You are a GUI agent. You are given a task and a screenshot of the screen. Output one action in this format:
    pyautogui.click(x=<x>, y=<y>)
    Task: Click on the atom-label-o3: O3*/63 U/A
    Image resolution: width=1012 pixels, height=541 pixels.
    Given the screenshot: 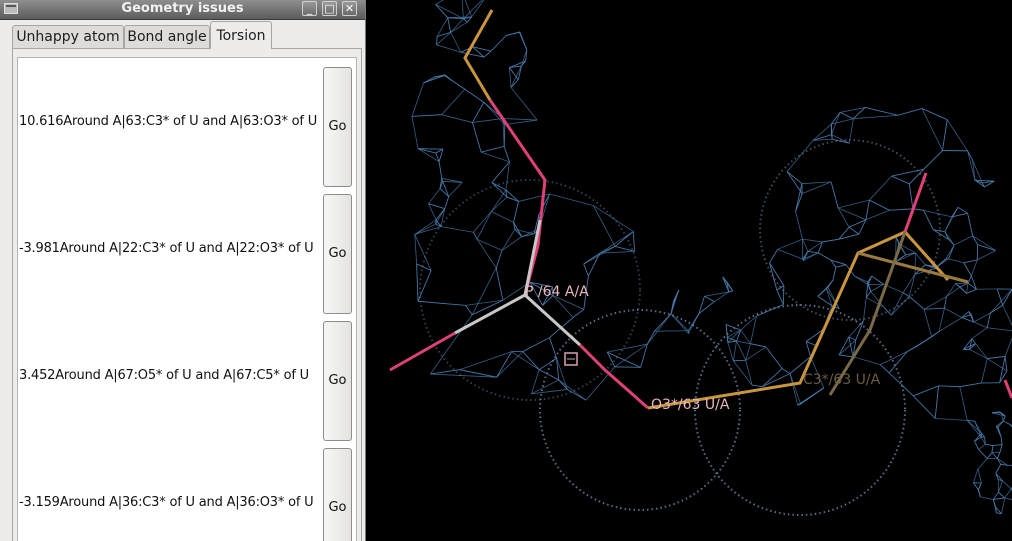 What is the action you would take?
    pyautogui.click(x=690, y=405)
    